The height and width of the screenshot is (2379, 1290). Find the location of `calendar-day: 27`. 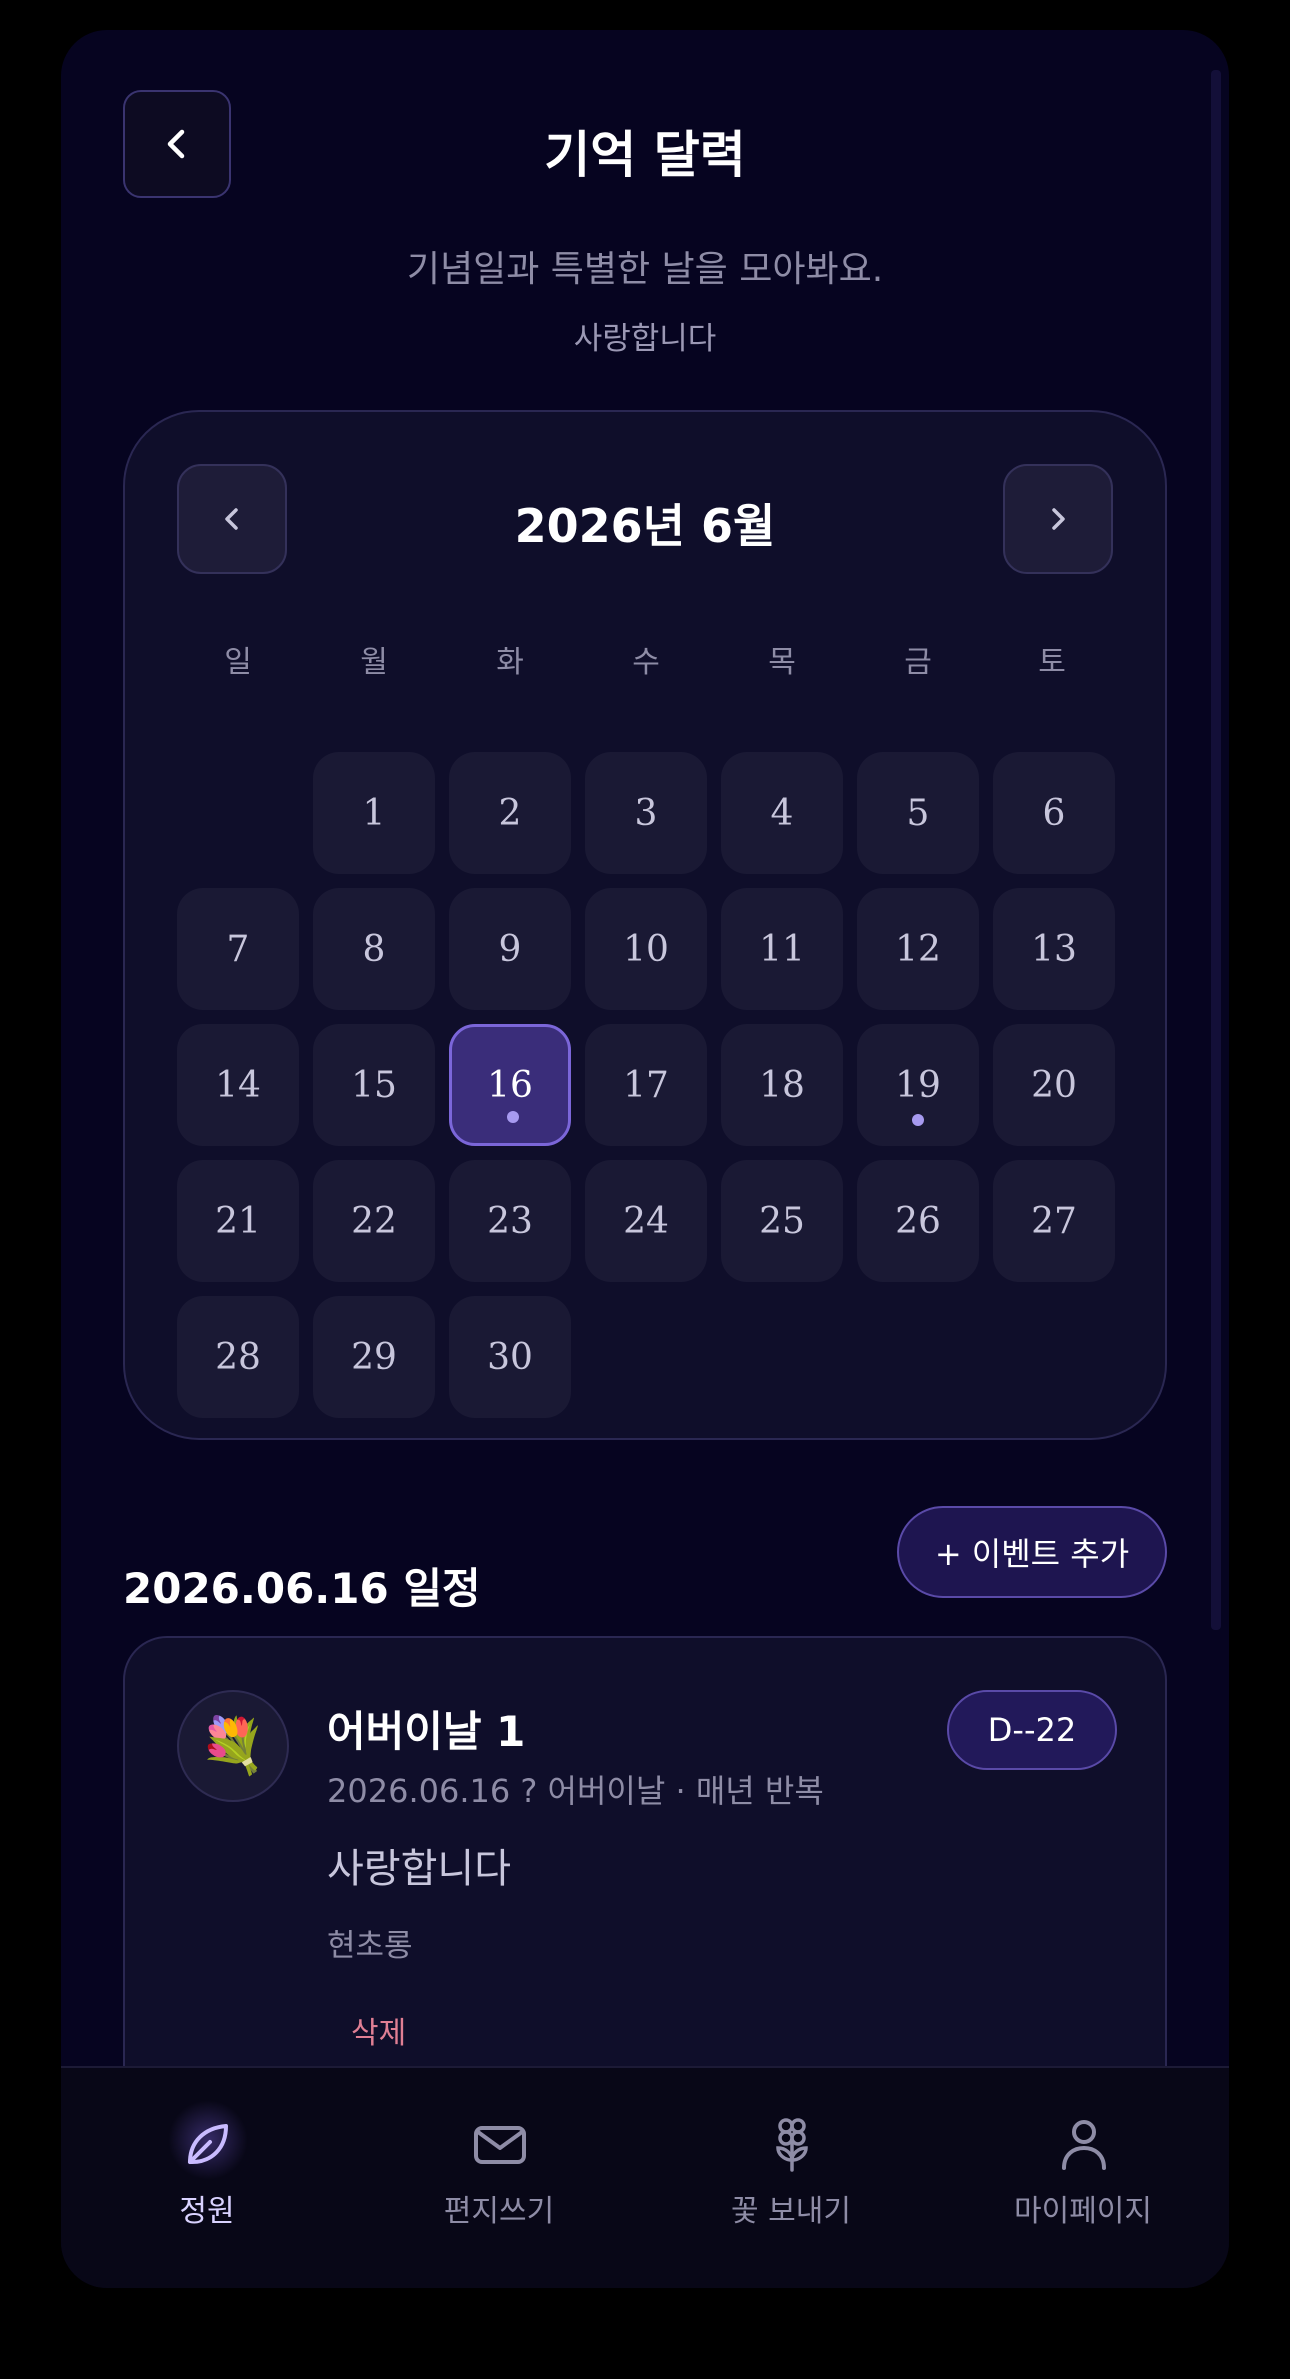

calendar-day: 27 is located at coordinates (1054, 1221).